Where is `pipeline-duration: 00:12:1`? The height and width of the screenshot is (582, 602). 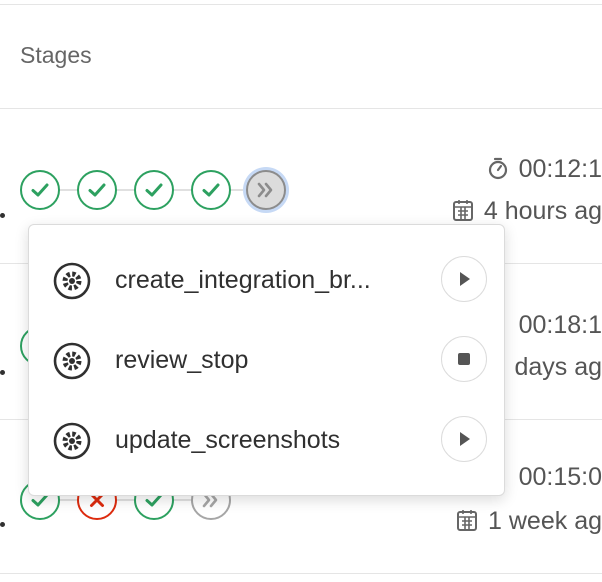
pipeline-duration: 00:12:1 is located at coordinates (544, 171).